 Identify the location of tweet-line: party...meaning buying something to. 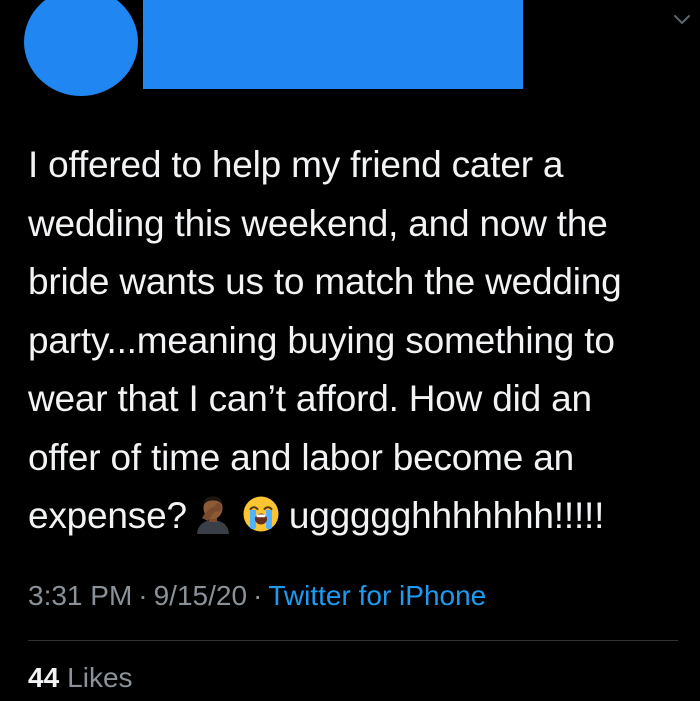
(321, 340).